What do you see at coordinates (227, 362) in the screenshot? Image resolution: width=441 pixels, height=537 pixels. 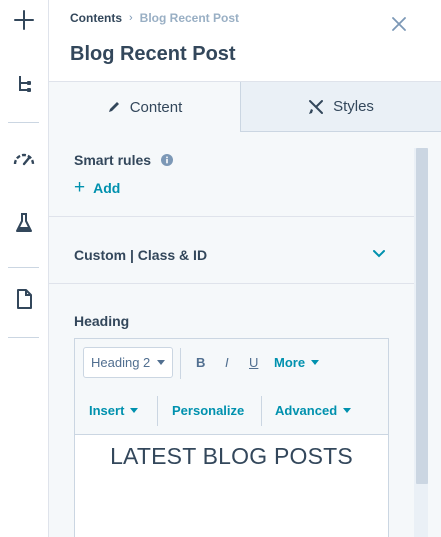 I see `italic-button: I` at bounding box center [227, 362].